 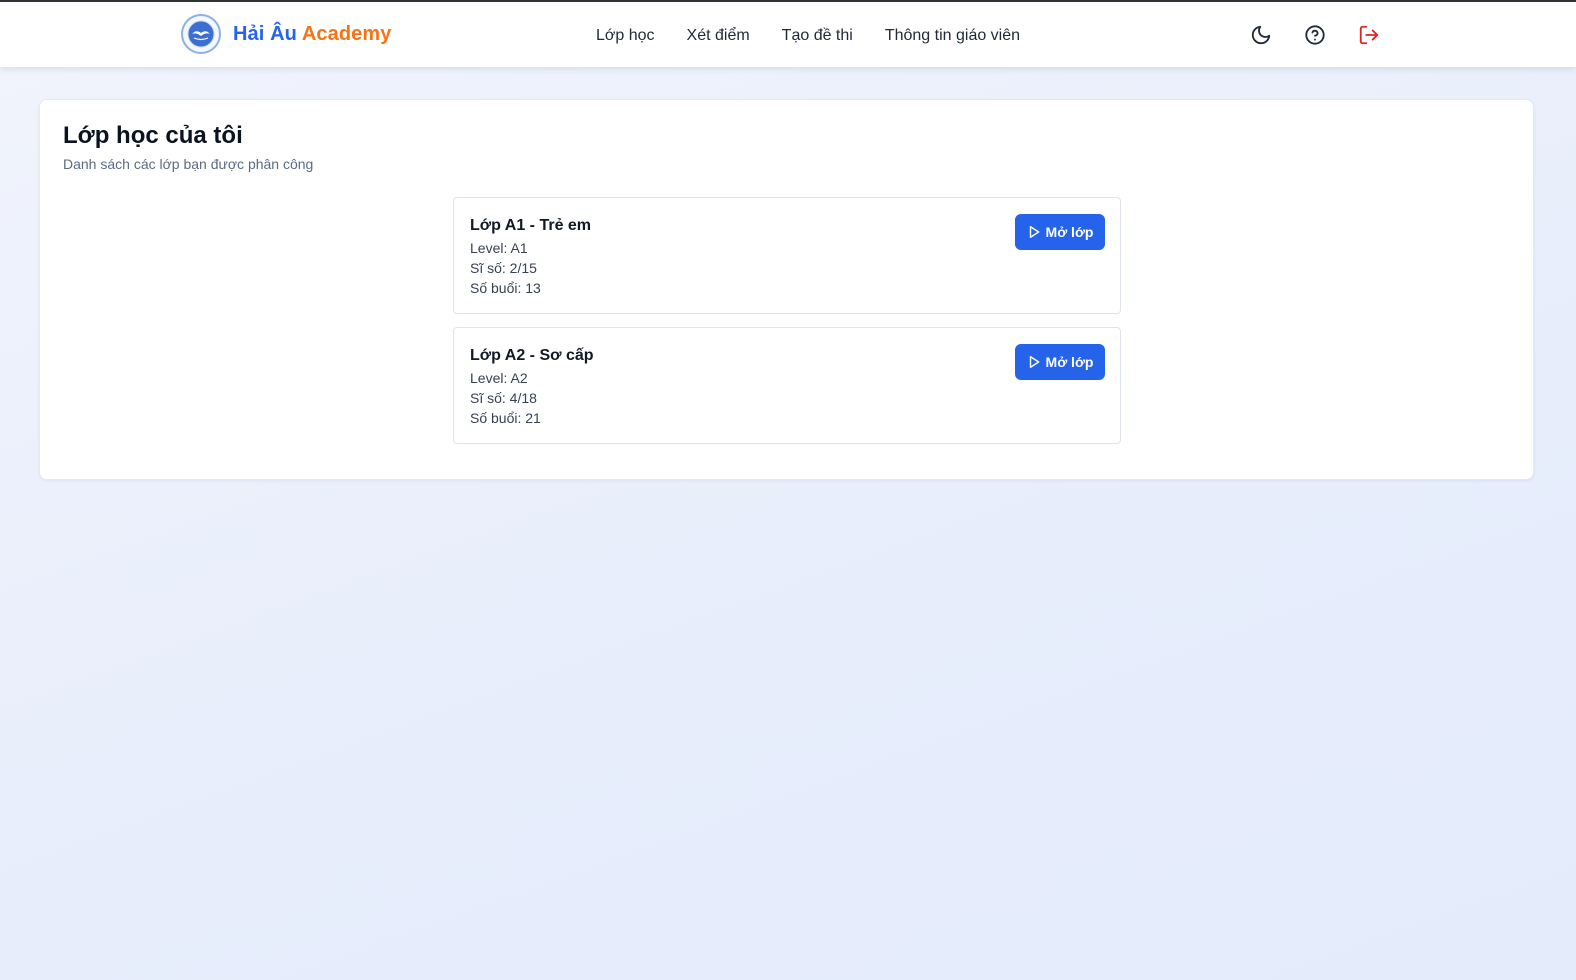 What do you see at coordinates (499, 378) in the screenshot?
I see `class-level: Level: A2` at bounding box center [499, 378].